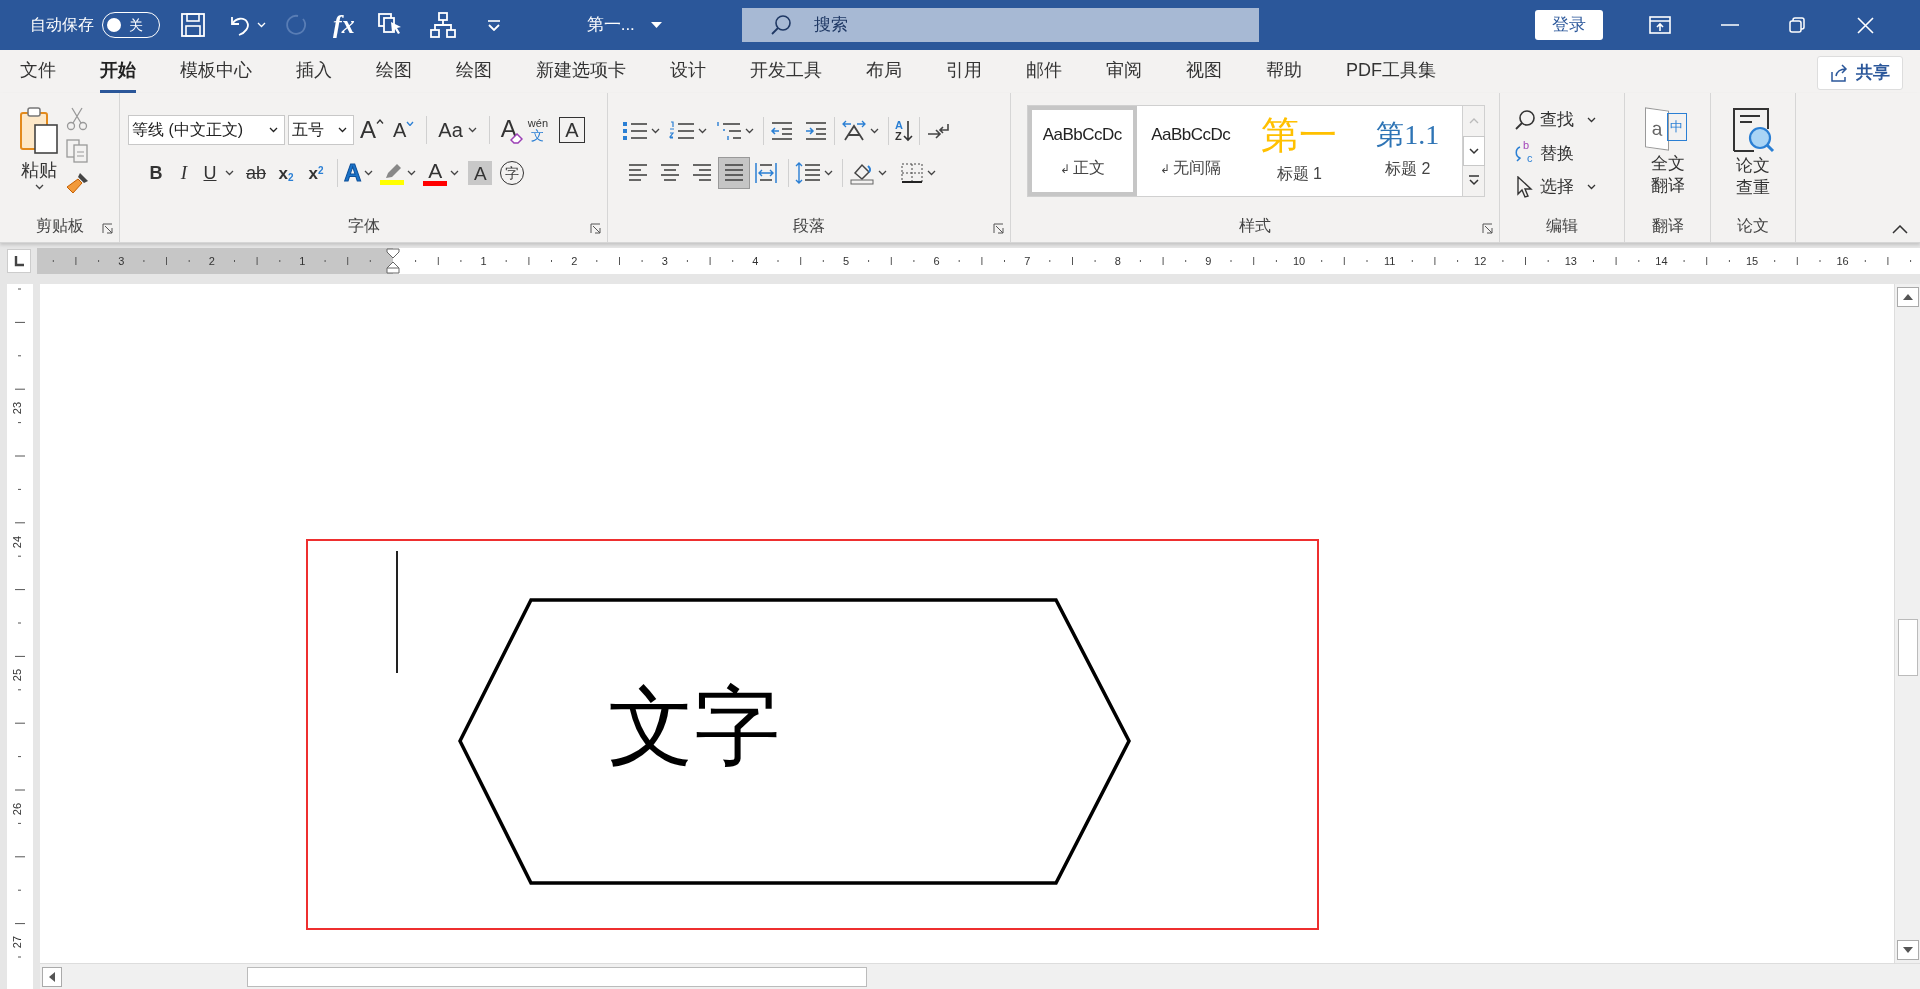 This screenshot has height=989, width=1920. I want to click on customize-icon, so click(493, 25).